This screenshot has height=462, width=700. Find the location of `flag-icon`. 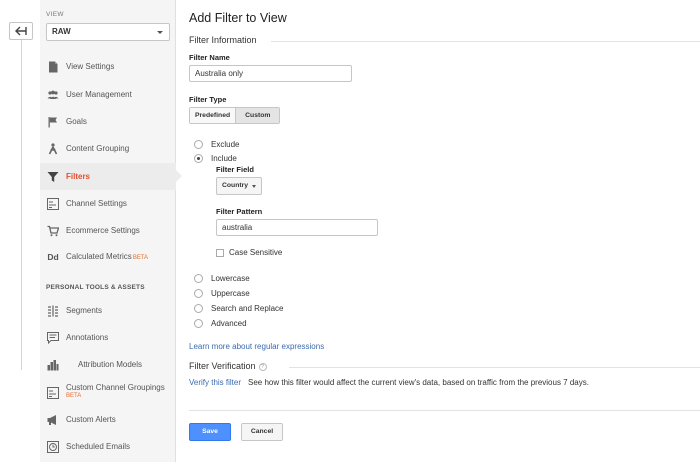

flag-icon is located at coordinates (53, 122).